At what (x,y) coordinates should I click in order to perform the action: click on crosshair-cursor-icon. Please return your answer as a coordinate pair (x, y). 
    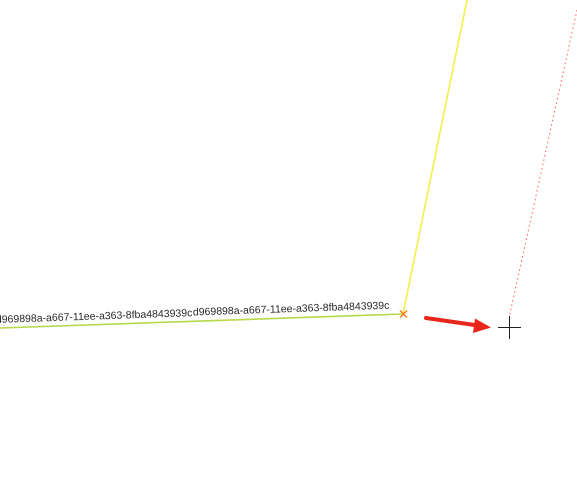
    Looking at the image, I should click on (509, 327).